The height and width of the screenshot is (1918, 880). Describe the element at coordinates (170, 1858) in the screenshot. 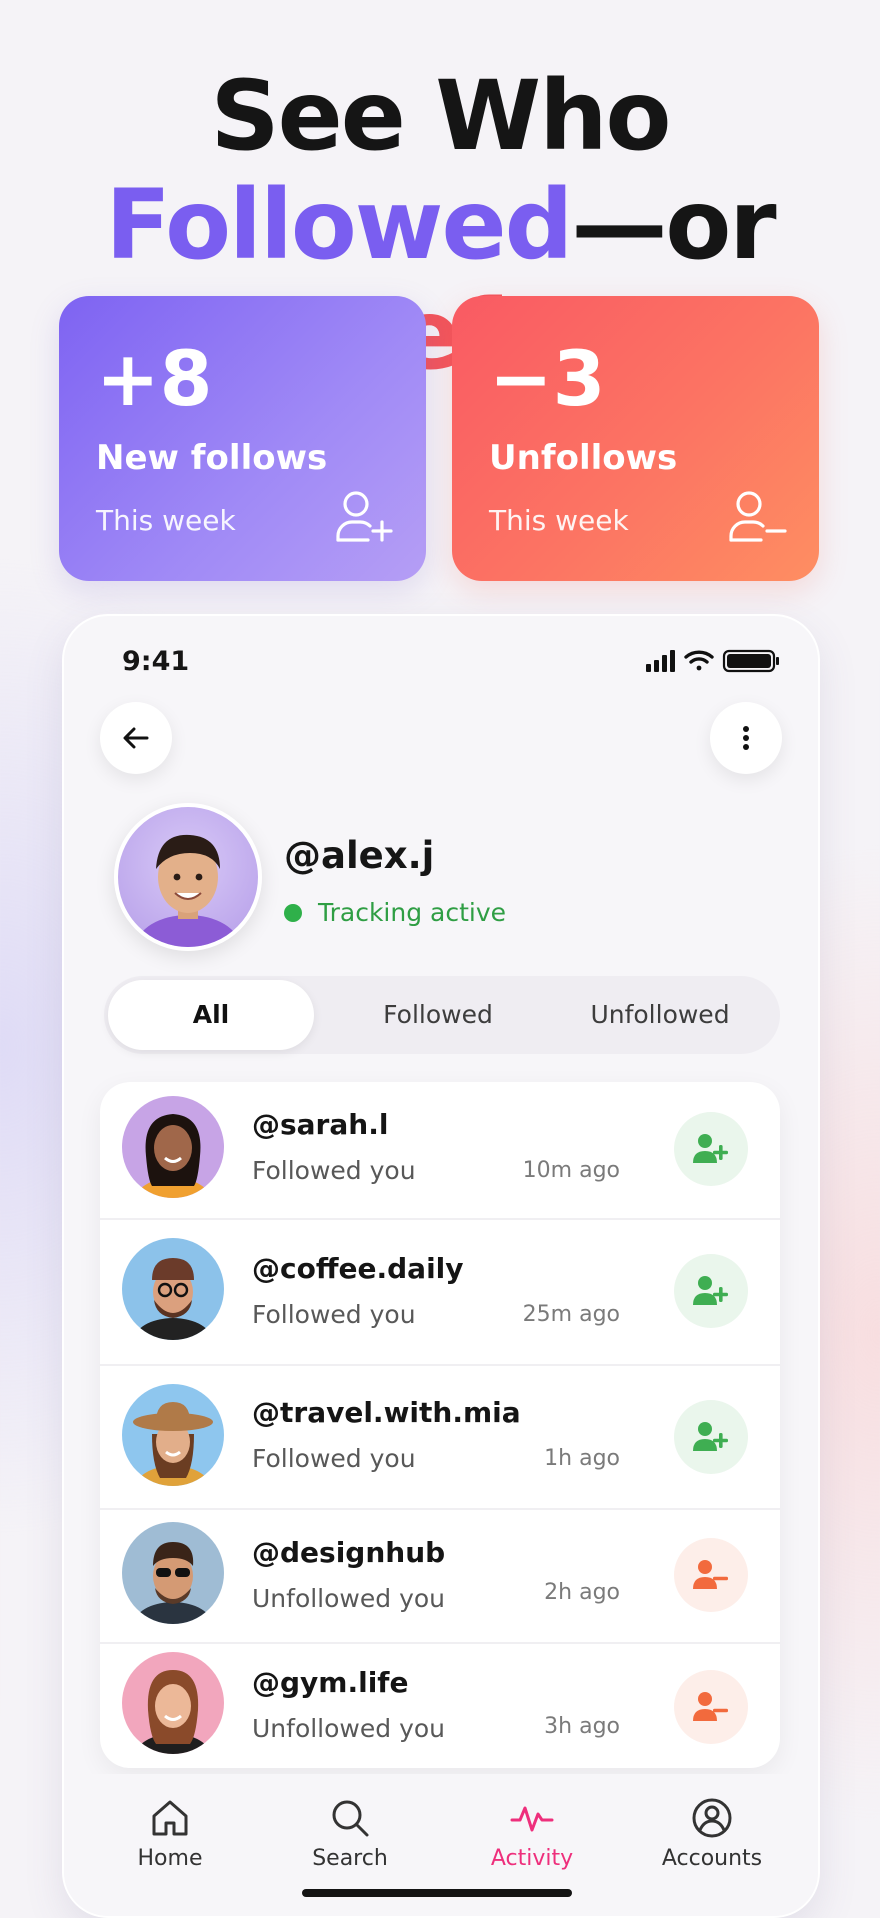

I see `nav-home-label: Home` at that location.